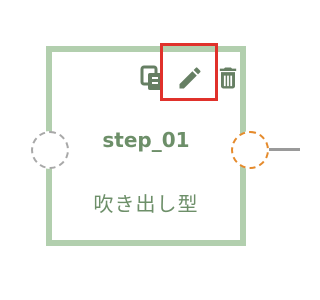 This screenshot has height=300, width=320. What do you see at coordinates (250, 150) in the screenshot?
I see `output-port` at bounding box center [250, 150].